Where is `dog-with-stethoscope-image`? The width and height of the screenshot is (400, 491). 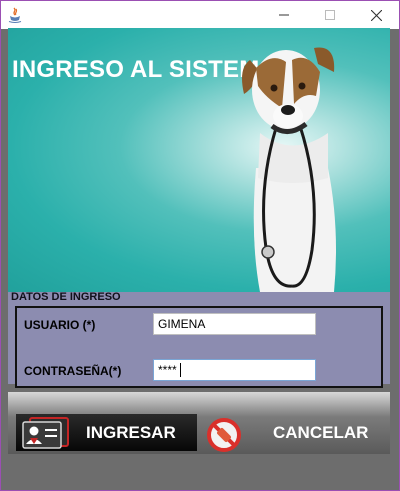
dog-with-stethoscope-image is located at coordinates (289, 169).